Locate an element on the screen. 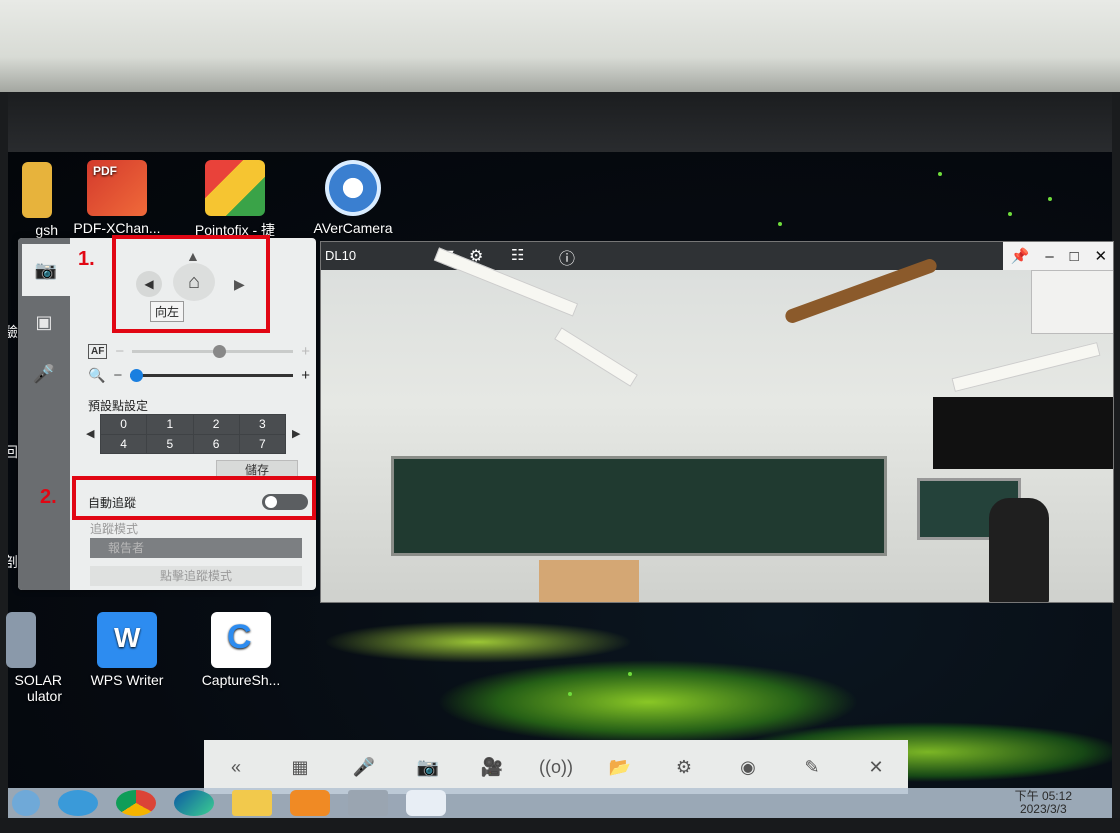  preset-button: 6 is located at coordinates (216, 443).